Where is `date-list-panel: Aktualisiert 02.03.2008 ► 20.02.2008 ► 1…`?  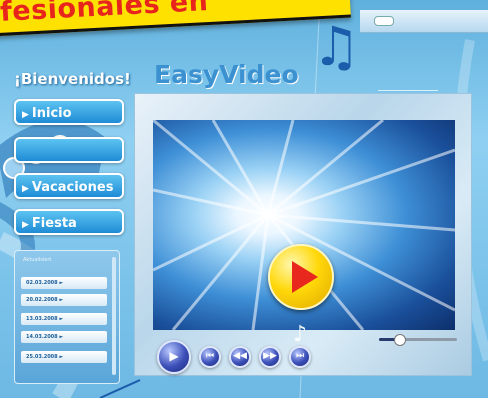 date-list-panel: Aktualisiert 02.03.2008 ► 20.02.2008 ► 1… is located at coordinates (67, 317).